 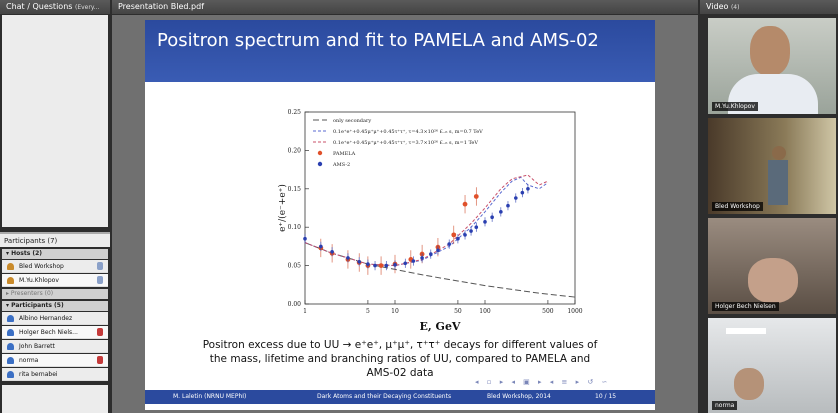 I want to click on video-tile: Holger Bech Nielsen, so click(x=772, y=266).